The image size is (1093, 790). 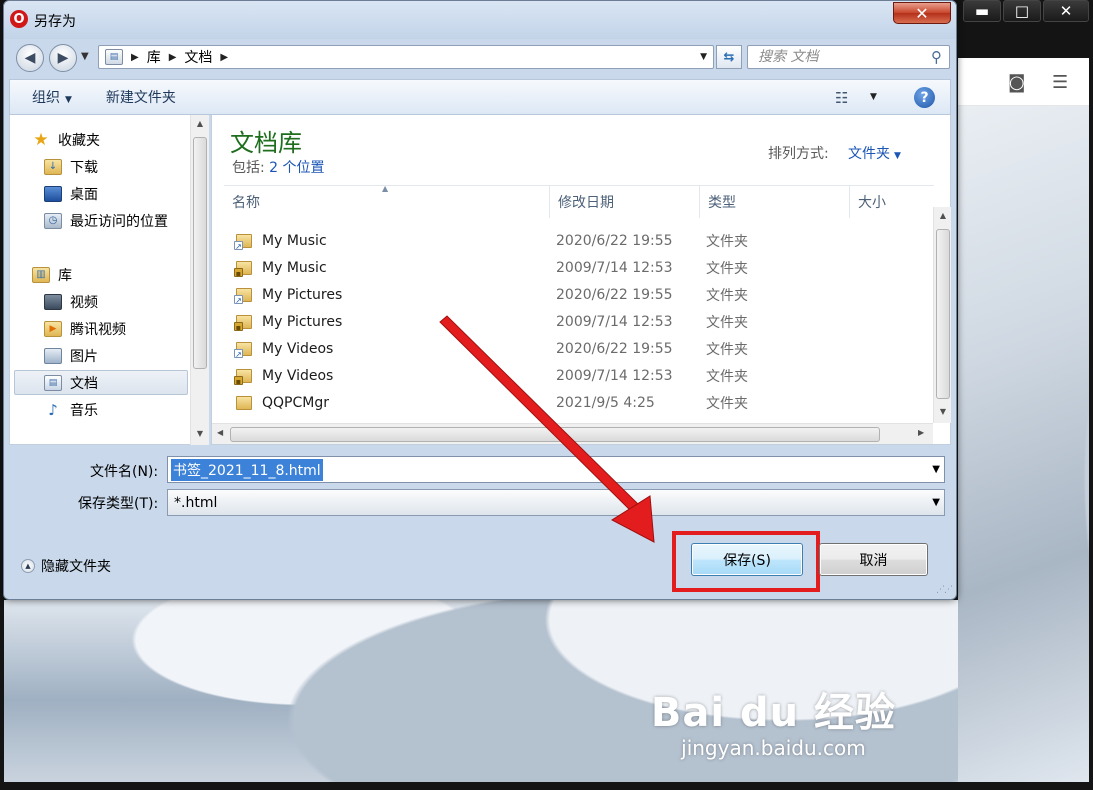 What do you see at coordinates (869, 154) in the screenshot?
I see `arrange-by-value: 文件夹` at bounding box center [869, 154].